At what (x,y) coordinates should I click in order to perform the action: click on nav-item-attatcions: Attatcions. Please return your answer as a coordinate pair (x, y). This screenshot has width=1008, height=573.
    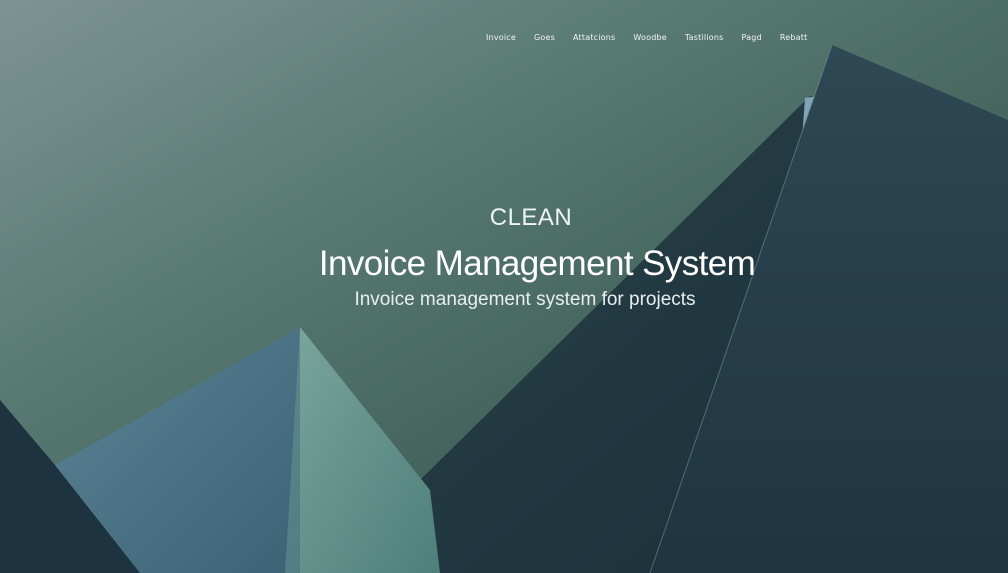
    Looking at the image, I should click on (594, 37).